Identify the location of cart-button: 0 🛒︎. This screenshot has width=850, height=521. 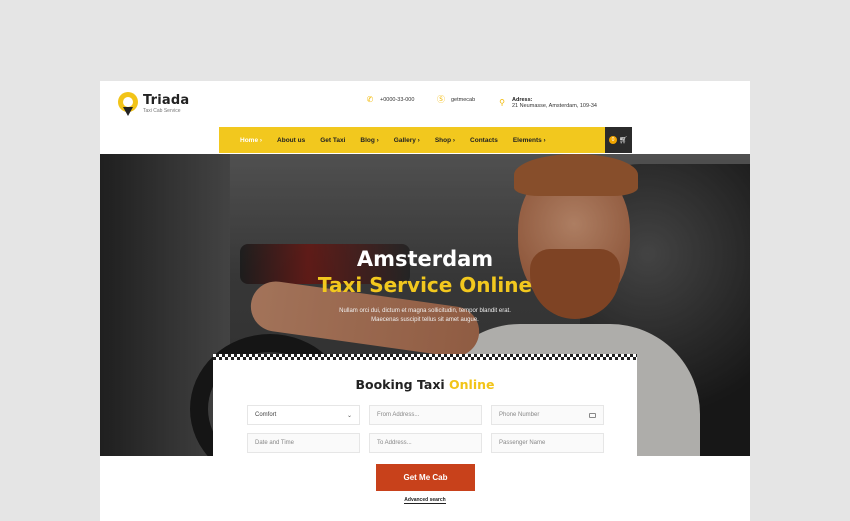
(618, 140).